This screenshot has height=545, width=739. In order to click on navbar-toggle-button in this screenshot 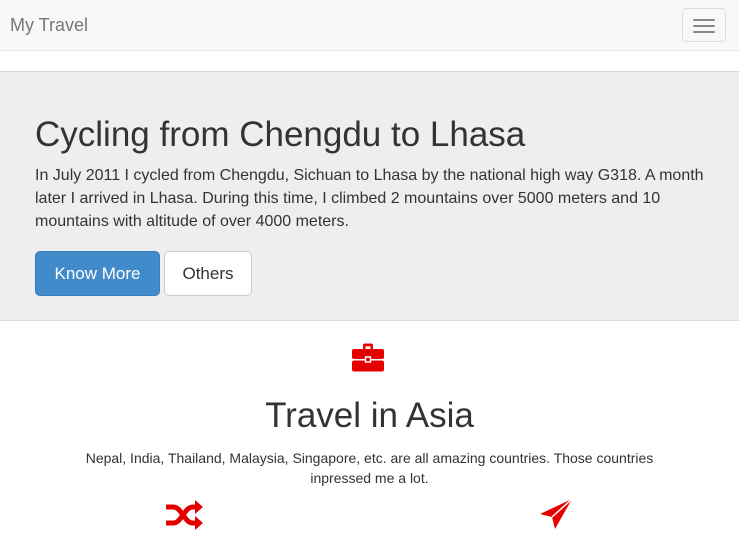, I will do `click(704, 25)`.